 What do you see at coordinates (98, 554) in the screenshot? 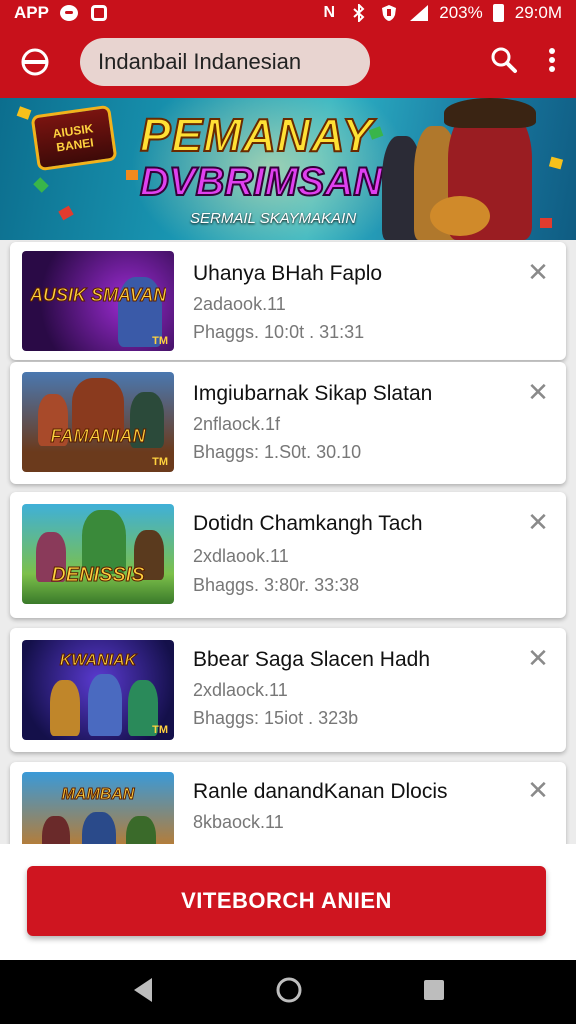
I see `game-thumbnail: DENISSIS` at bounding box center [98, 554].